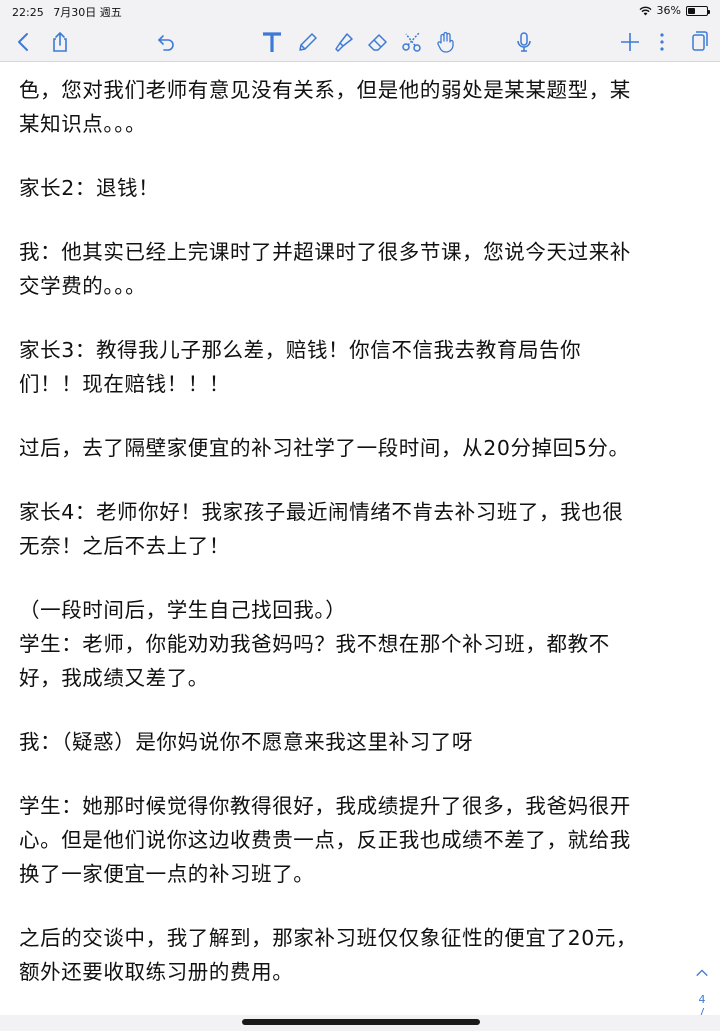 This screenshot has width=720, height=1031. I want to click on page-up-icon, so click(702, 976).